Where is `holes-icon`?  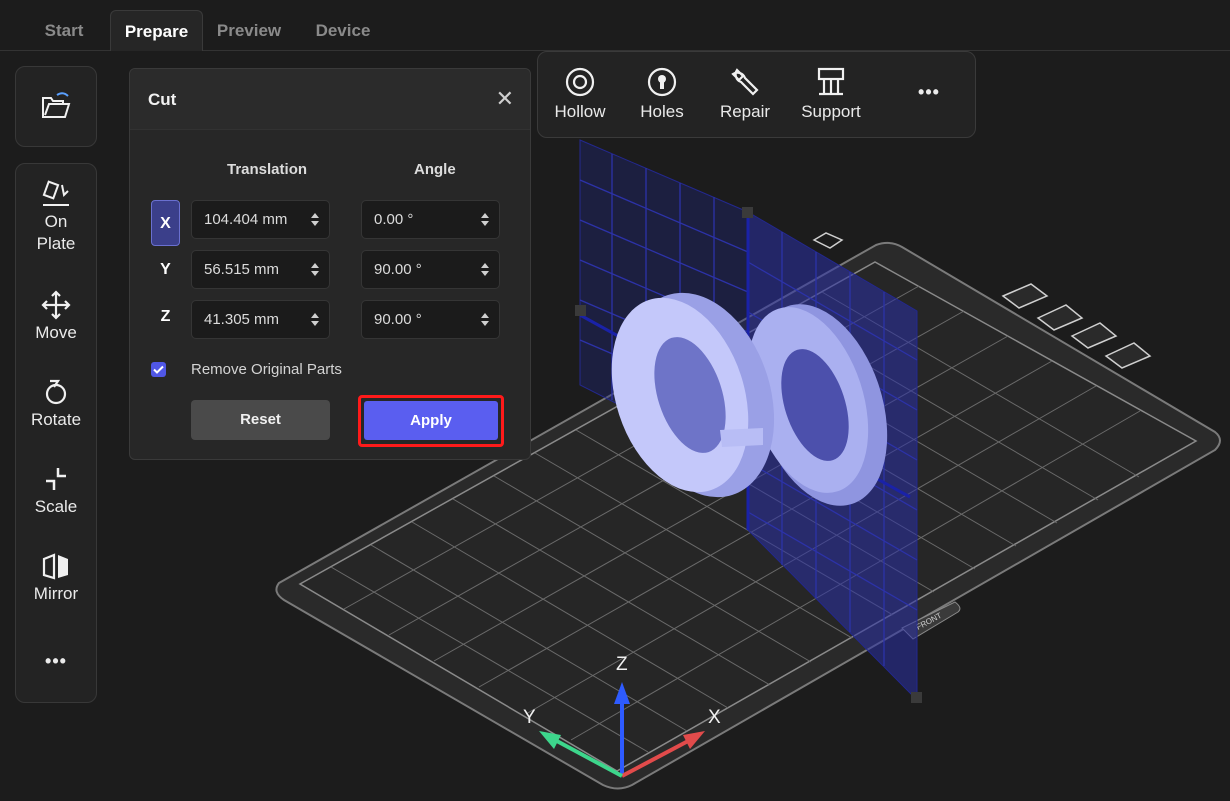
holes-icon is located at coordinates (662, 82).